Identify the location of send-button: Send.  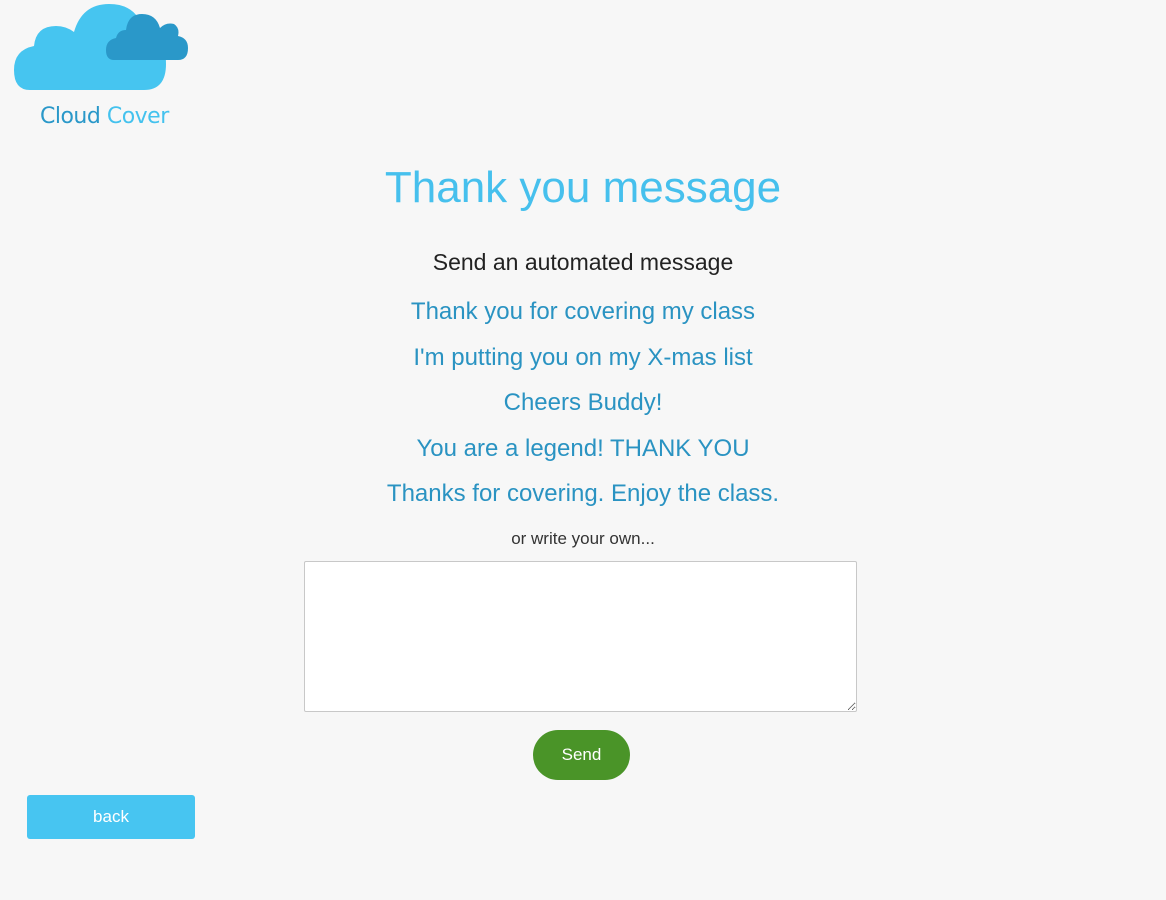
(581, 755).